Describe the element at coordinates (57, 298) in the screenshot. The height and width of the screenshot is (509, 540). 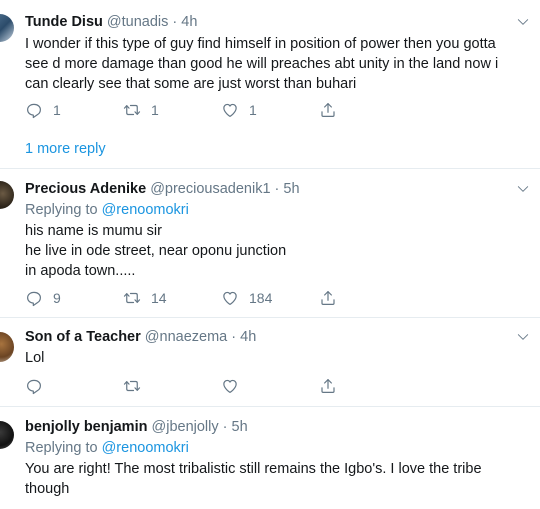
I see `reply-count: 9` at that location.